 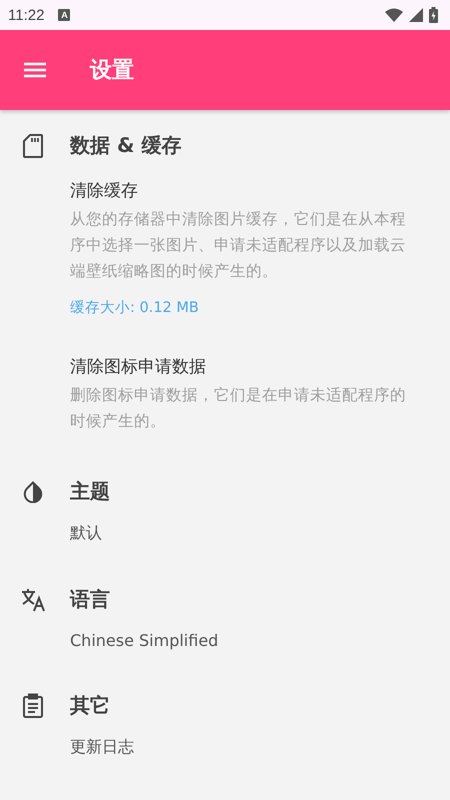 What do you see at coordinates (394, 15) in the screenshot?
I see `wifi-icon` at bounding box center [394, 15].